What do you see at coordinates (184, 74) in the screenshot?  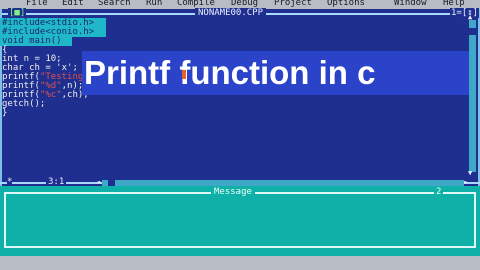 I see `text-cursor` at bounding box center [184, 74].